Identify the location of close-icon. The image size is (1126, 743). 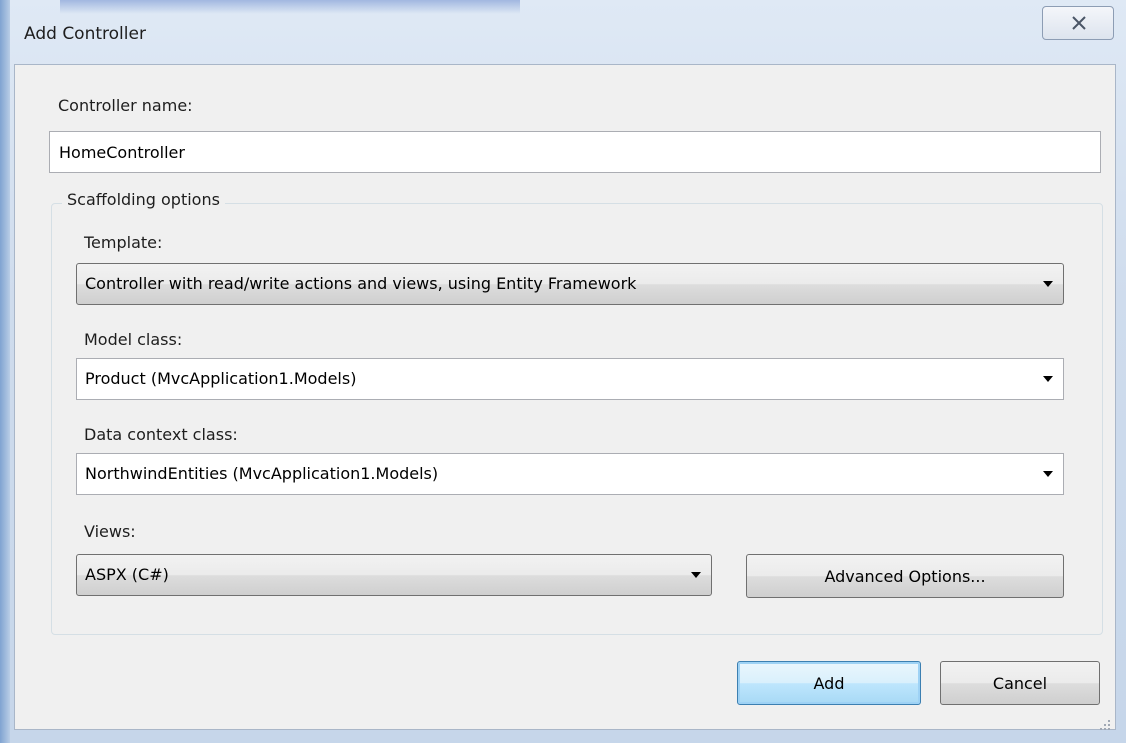
(1079, 23).